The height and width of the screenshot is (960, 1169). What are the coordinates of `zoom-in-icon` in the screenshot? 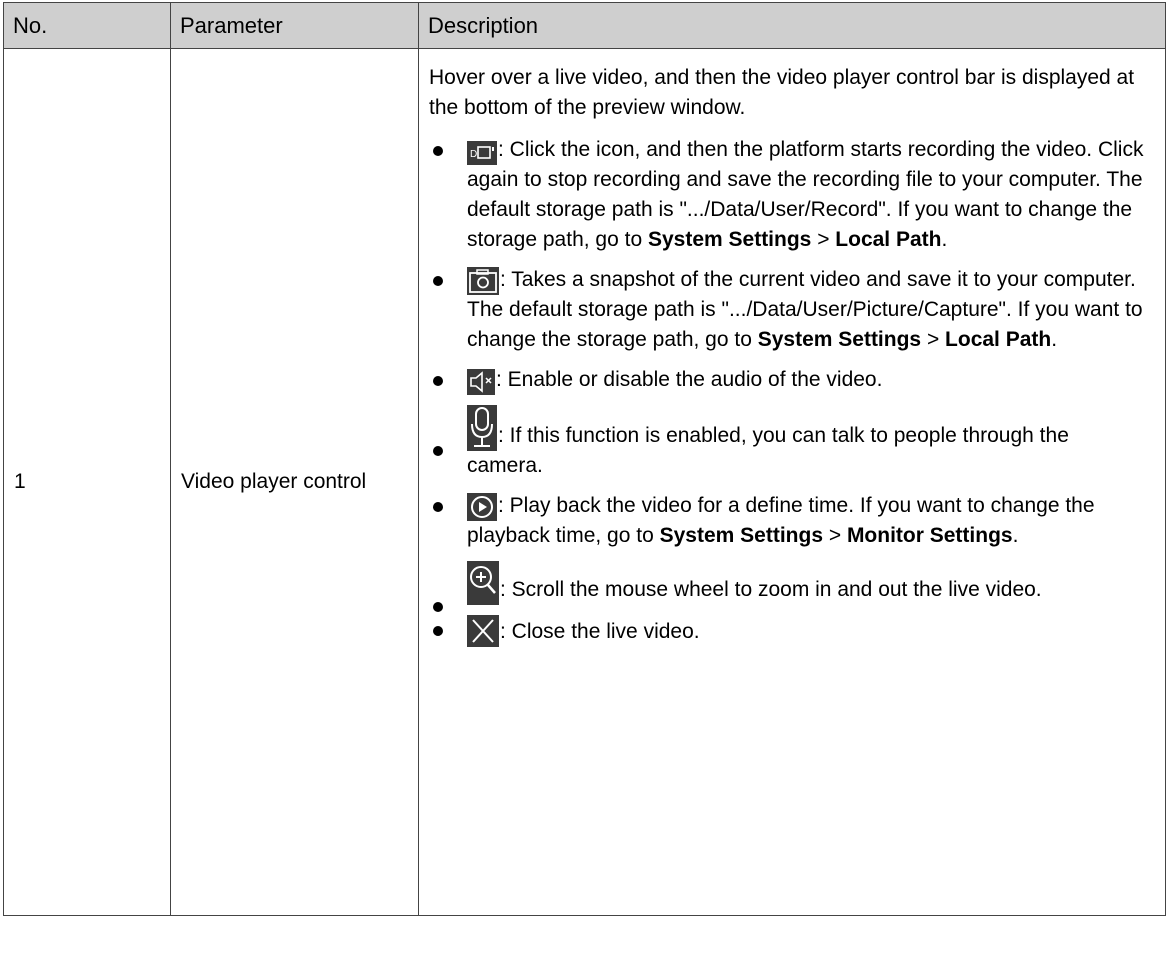 It's located at (483, 583).